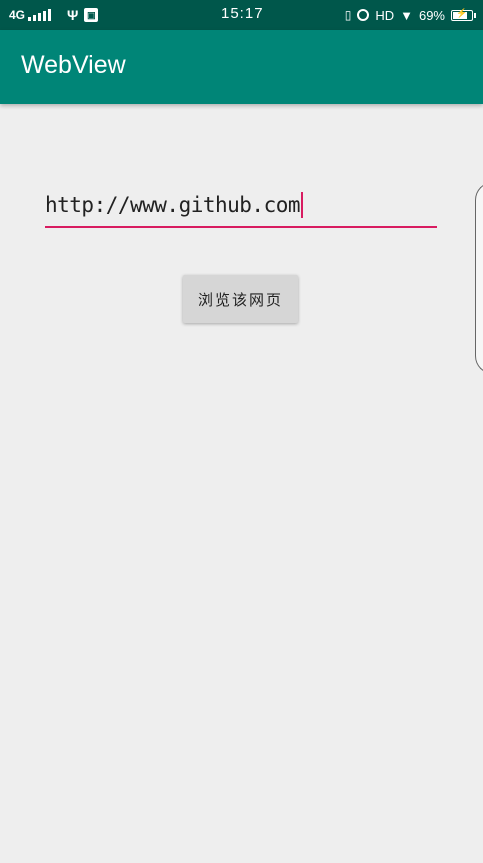 This screenshot has height=863, width=483. I want to click on app-notification-icon: ▣, so click(91, 15).